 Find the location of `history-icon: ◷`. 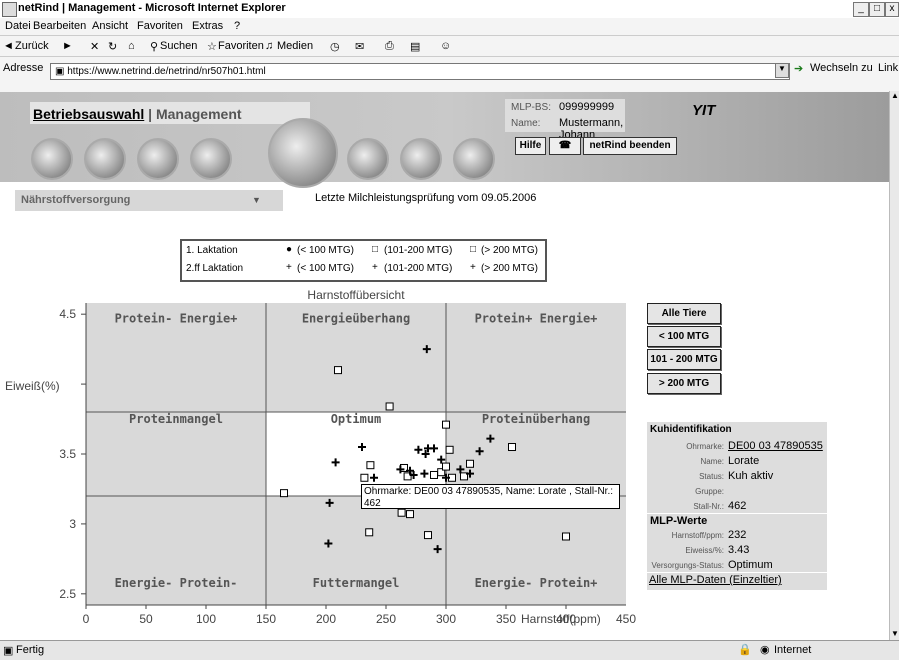

history-icon: ◷ is located at coordinates (335, 46).